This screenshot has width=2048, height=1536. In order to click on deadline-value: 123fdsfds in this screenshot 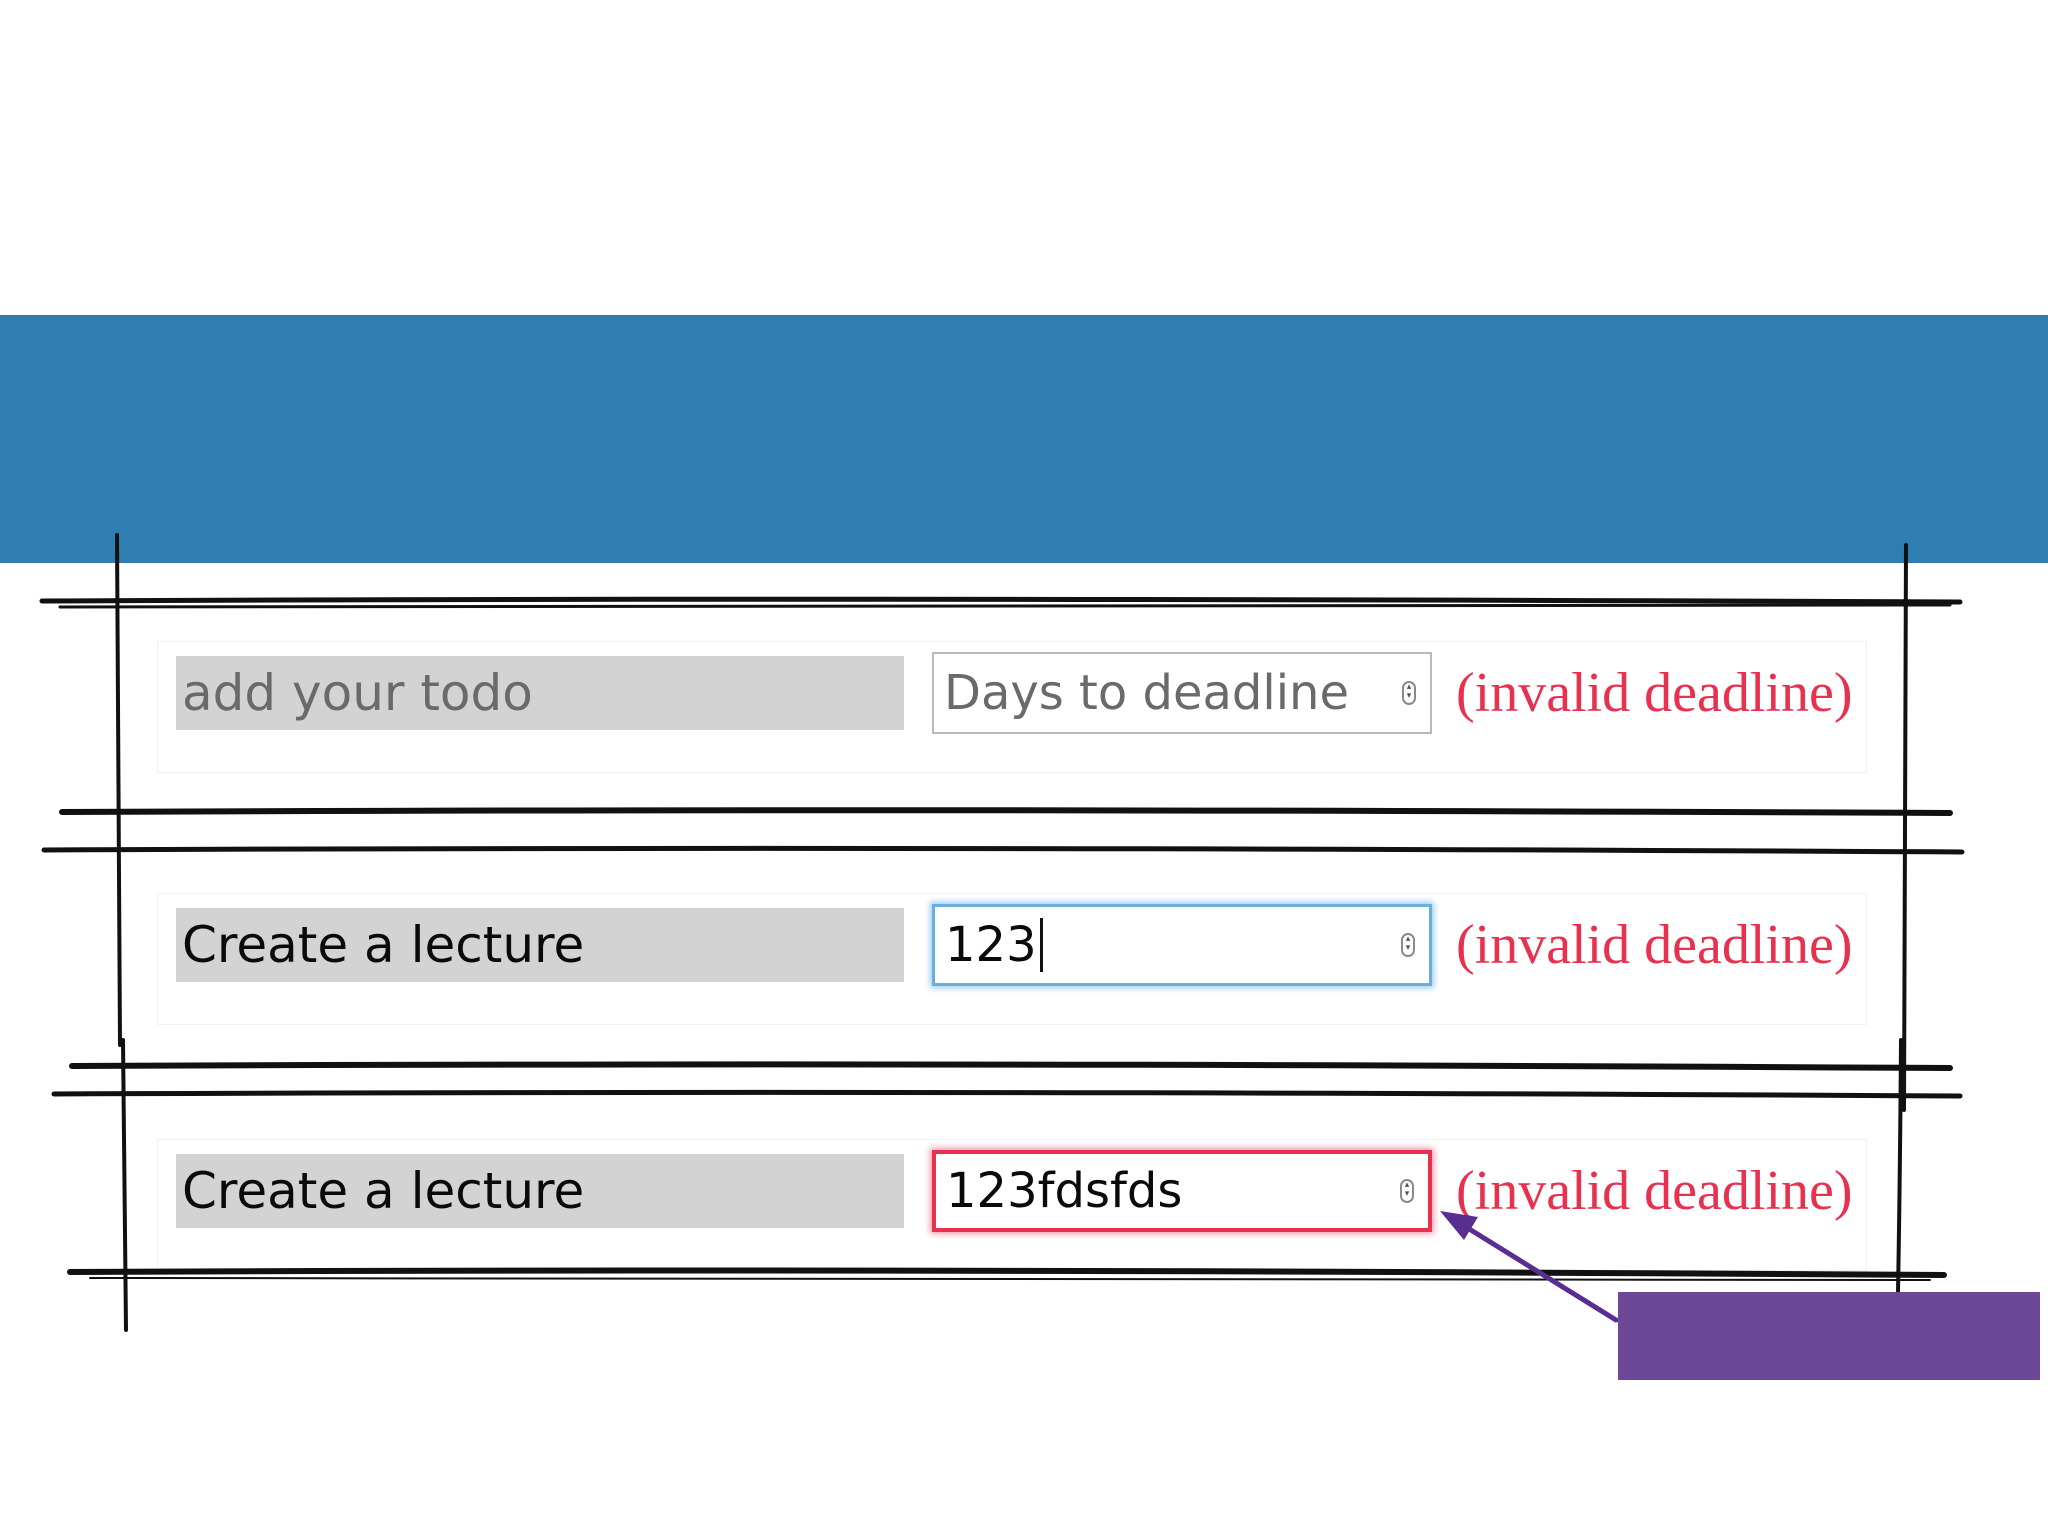, I will do `click(1064, 1191)`.